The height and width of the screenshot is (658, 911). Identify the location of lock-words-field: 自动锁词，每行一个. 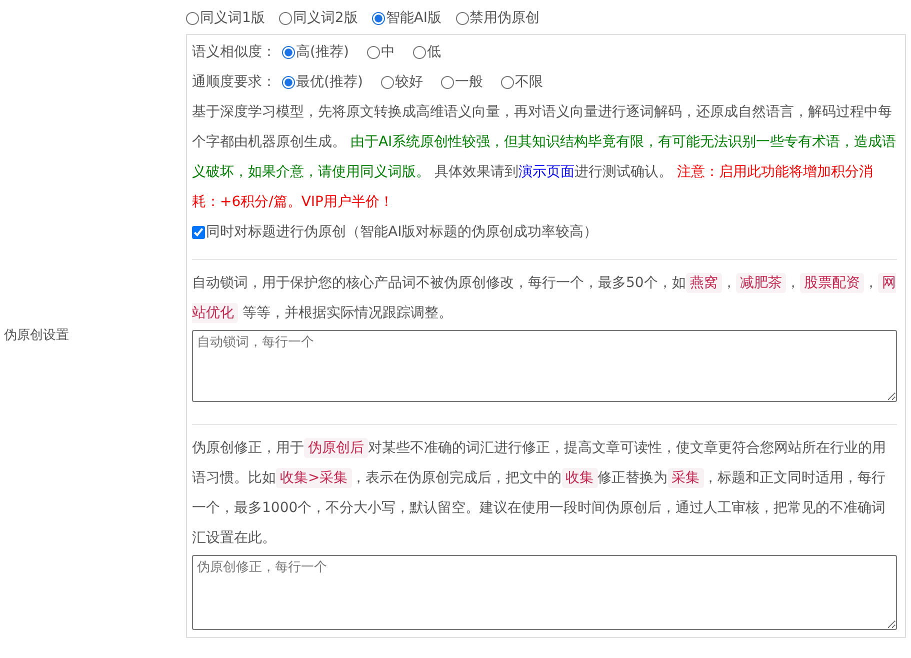
(544, 366).